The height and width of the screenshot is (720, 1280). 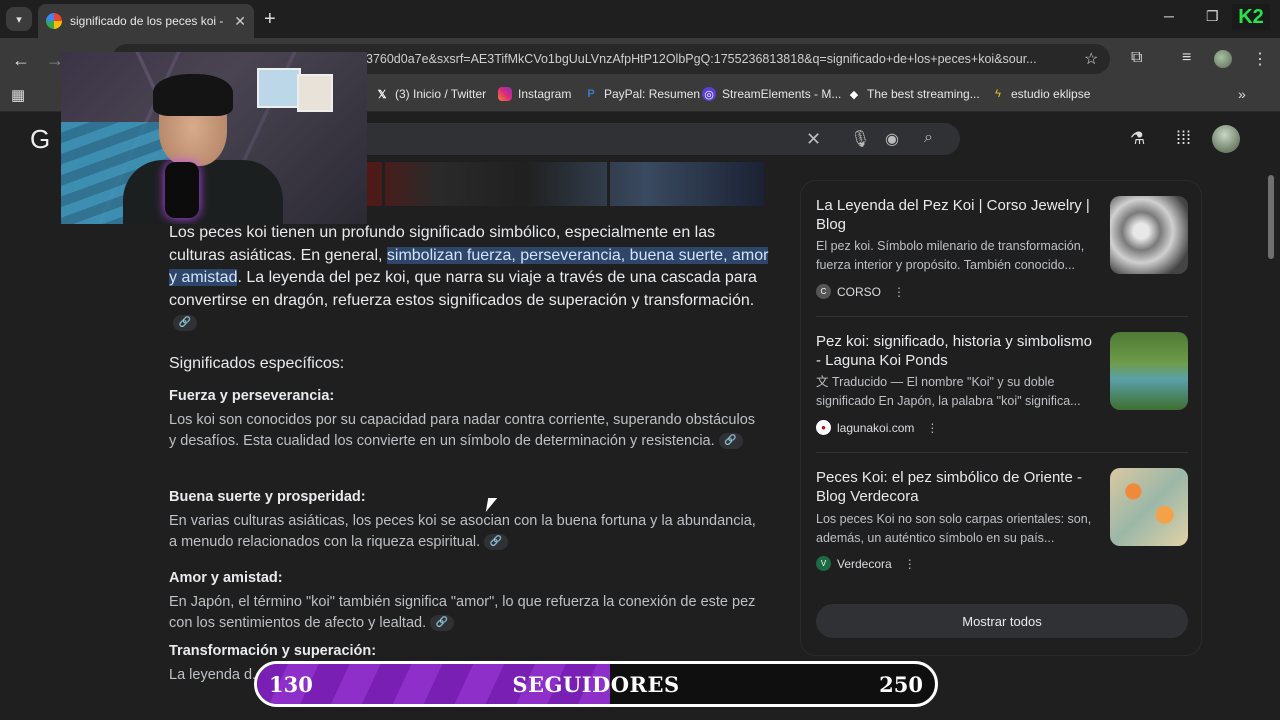 What do you see at coordinates (240, 21) in the screenshot?
I see `tab-close-icon: ✕` at bounding box center [240, 21].